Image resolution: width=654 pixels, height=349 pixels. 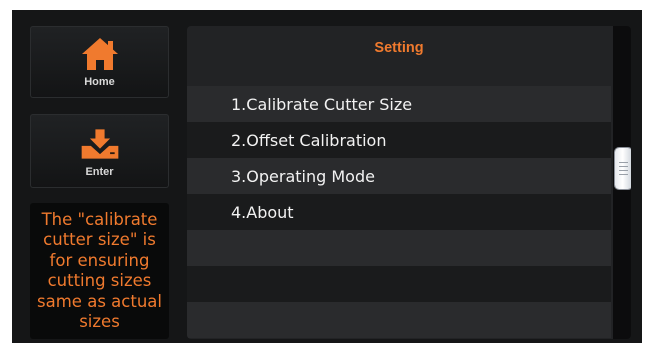 What do you see at coordinates (399, 140) in the screenshot?
I see `menu-item-offset-calibration: 2.Offset Calibration` at bounding box center [399, 140].